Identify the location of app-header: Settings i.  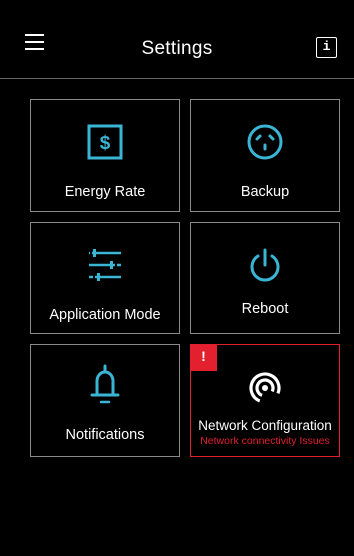
(177, 39).